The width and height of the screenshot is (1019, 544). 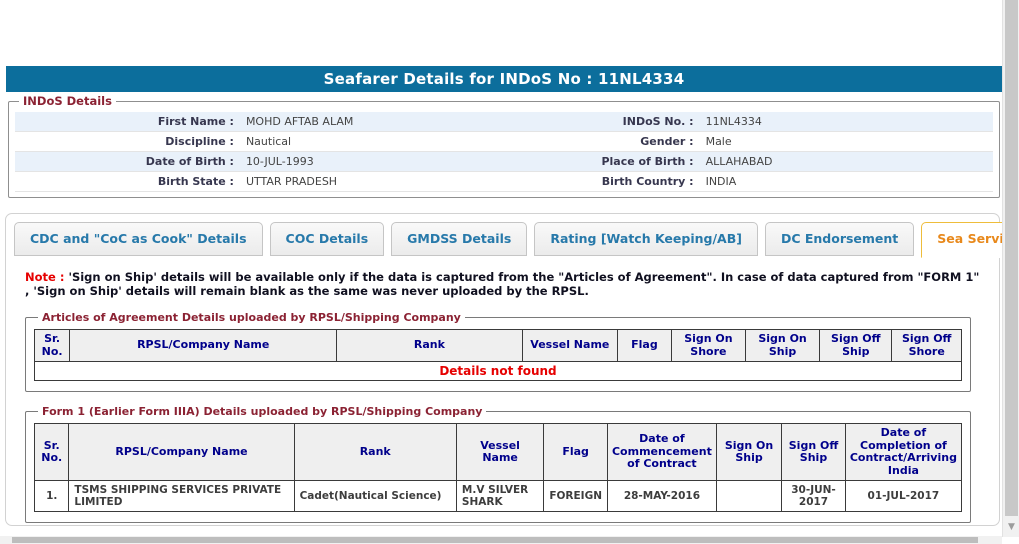 What do you see at coordinates (846, 181) in the screenshot?
I see `birth-country-value: INDIA` at bounding box center [846, 181].